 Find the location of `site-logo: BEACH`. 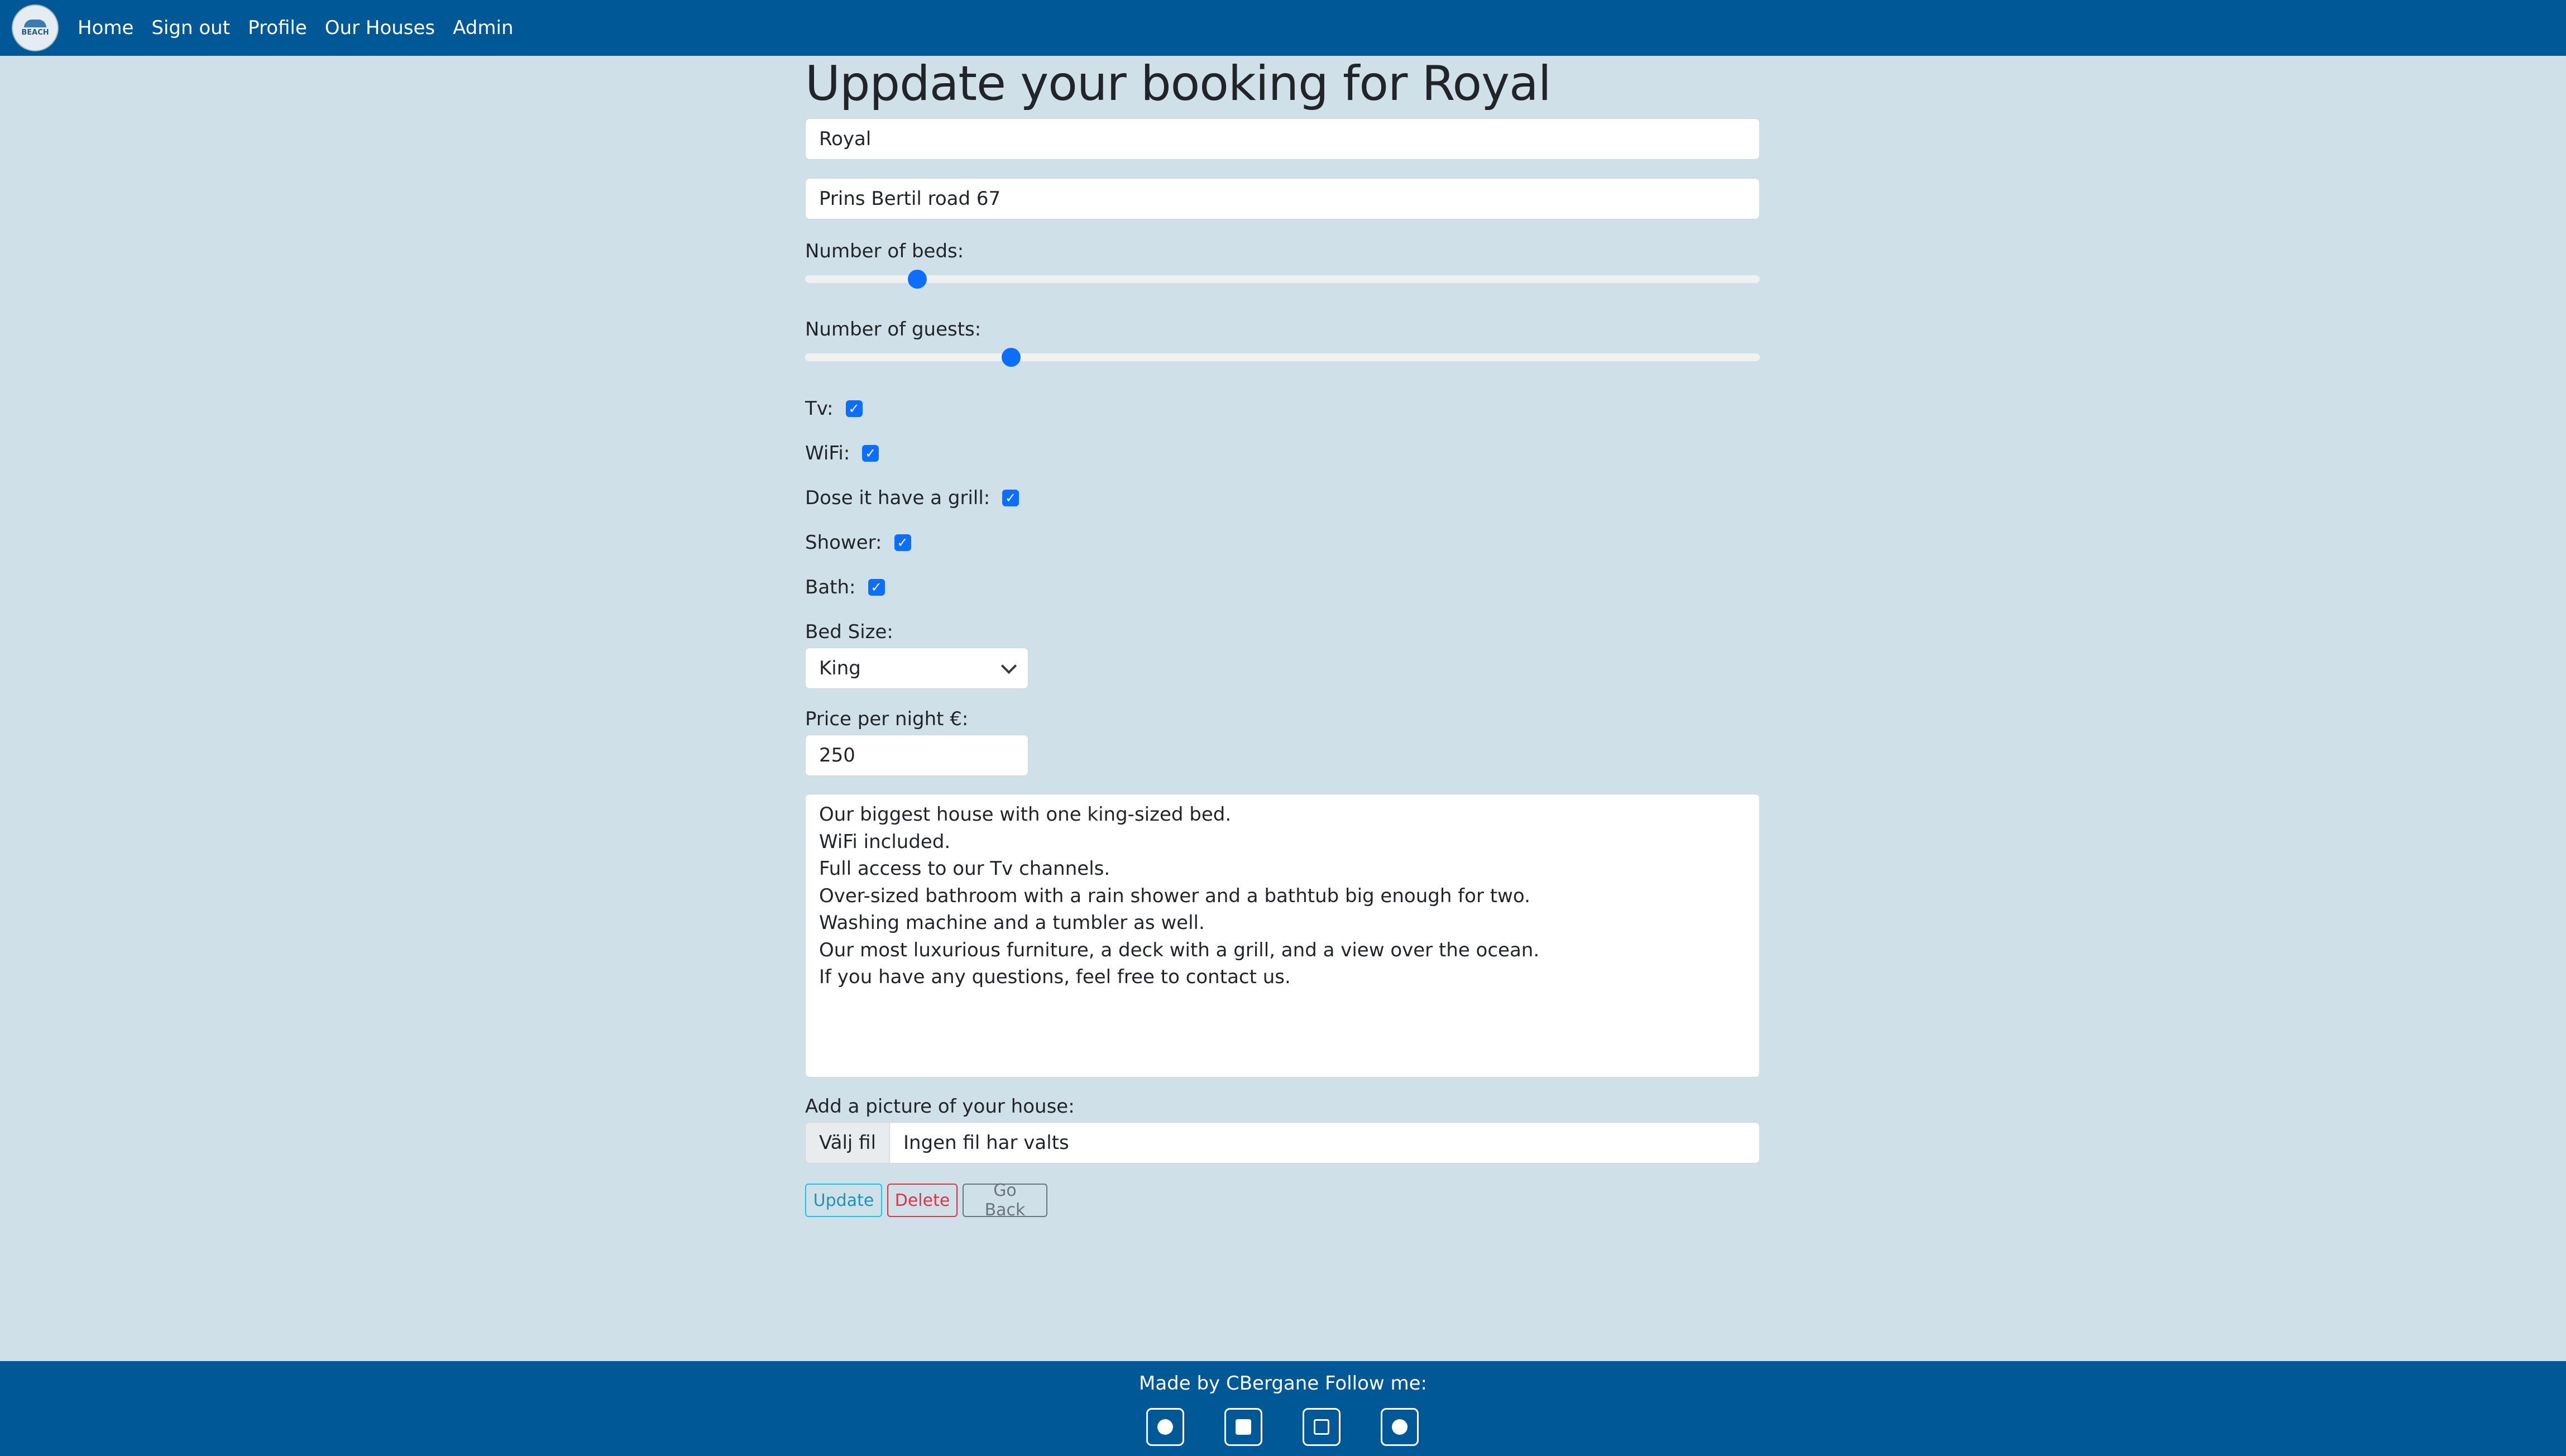

site-logo: BEACH is located at coordinates (35, 27).